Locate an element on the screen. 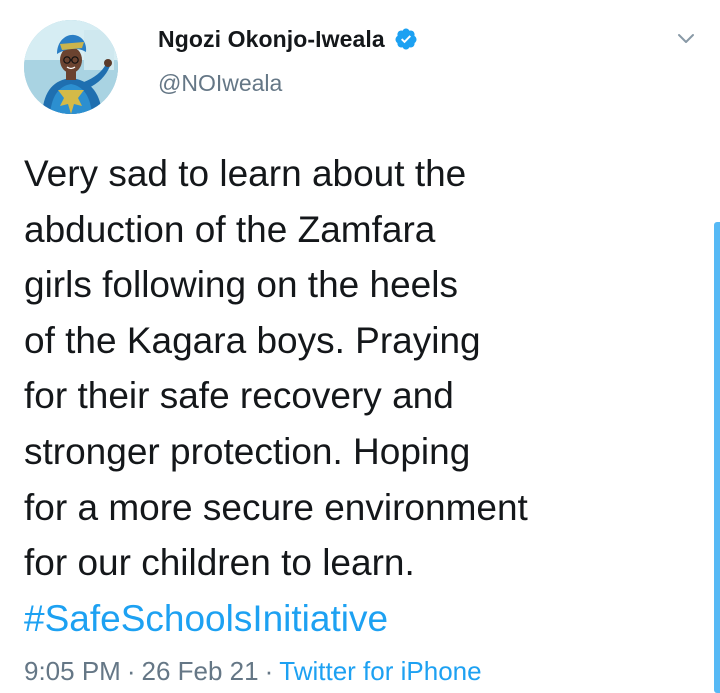  profile-photo-icon is located at coordinates (71, 67).